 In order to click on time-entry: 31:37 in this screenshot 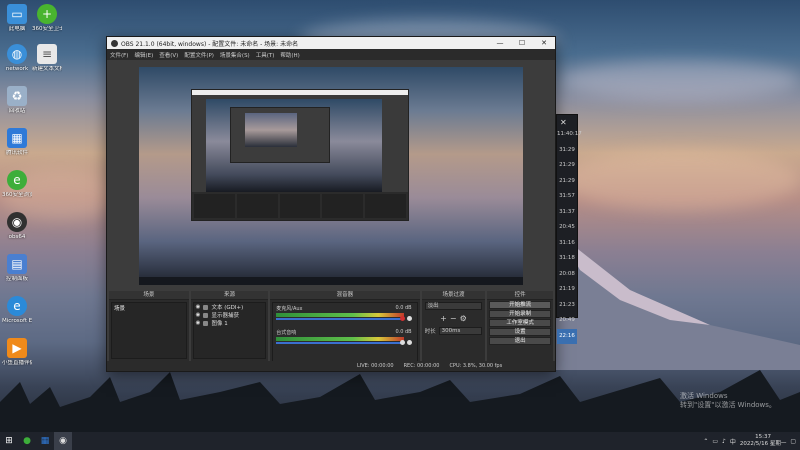, I will do `click(567, 213)`.